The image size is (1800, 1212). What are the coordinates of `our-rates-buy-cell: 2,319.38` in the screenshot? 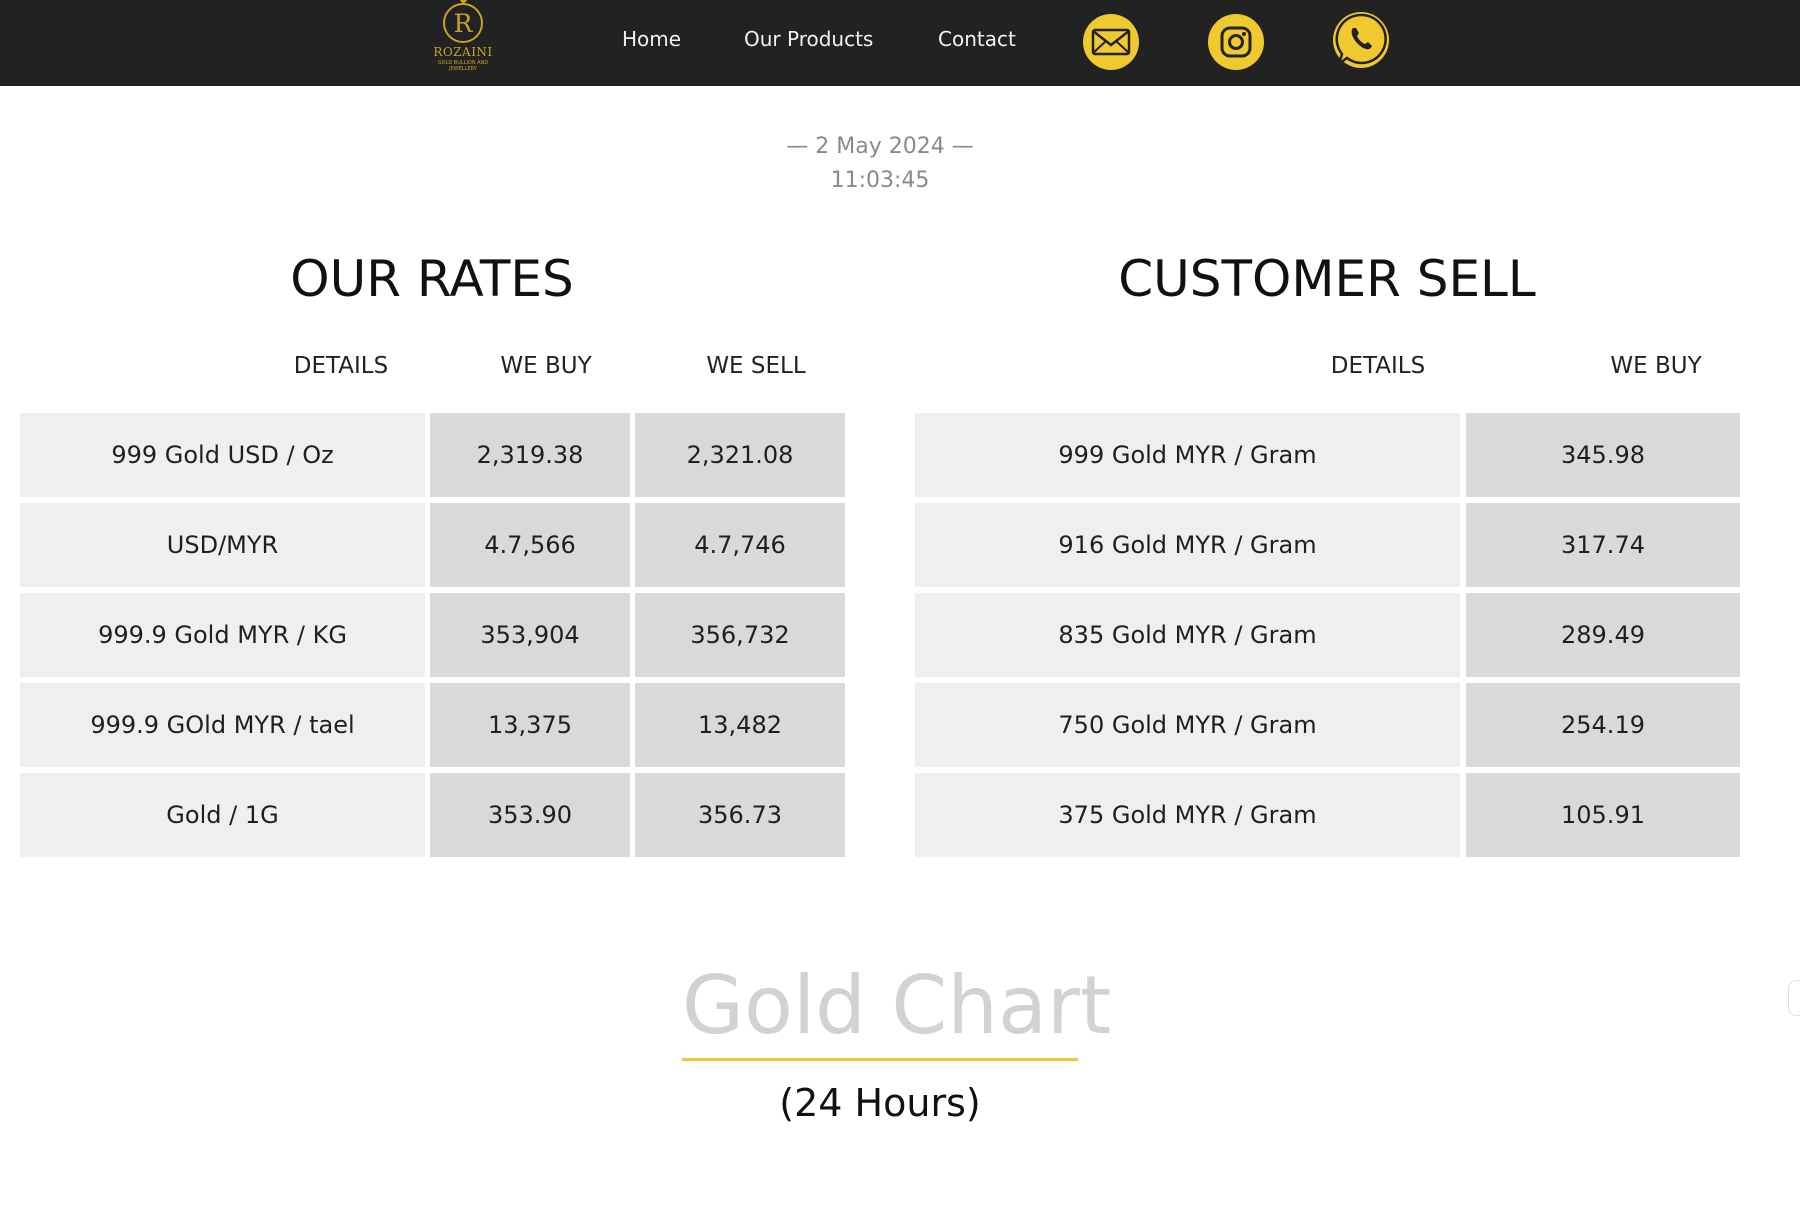 It's located at (530, 455).